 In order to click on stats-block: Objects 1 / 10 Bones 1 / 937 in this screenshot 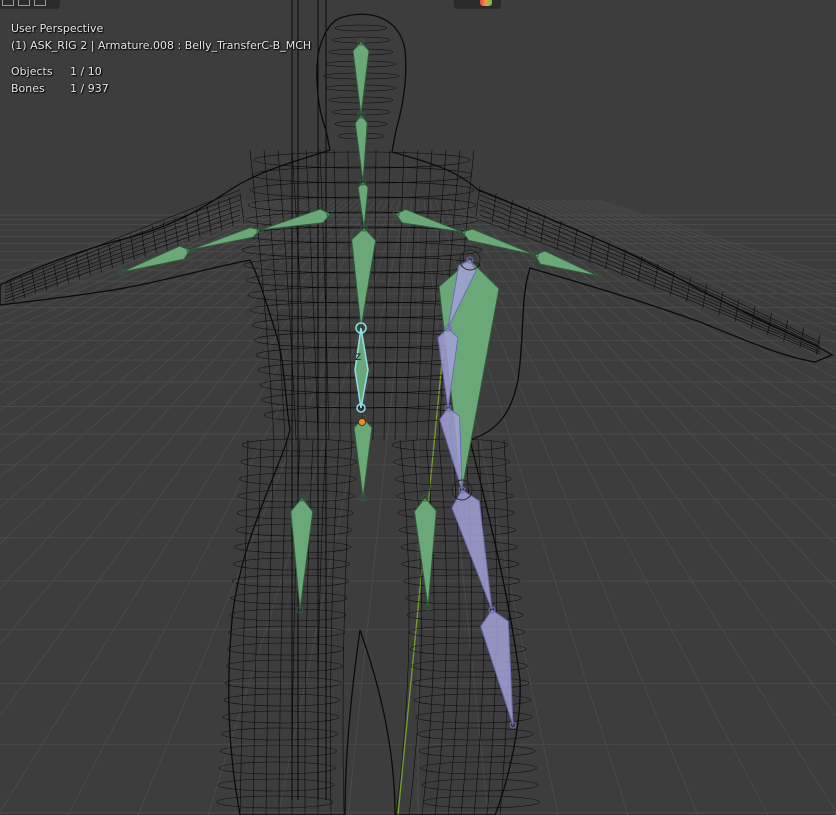, I will do `click(161, 80)`.